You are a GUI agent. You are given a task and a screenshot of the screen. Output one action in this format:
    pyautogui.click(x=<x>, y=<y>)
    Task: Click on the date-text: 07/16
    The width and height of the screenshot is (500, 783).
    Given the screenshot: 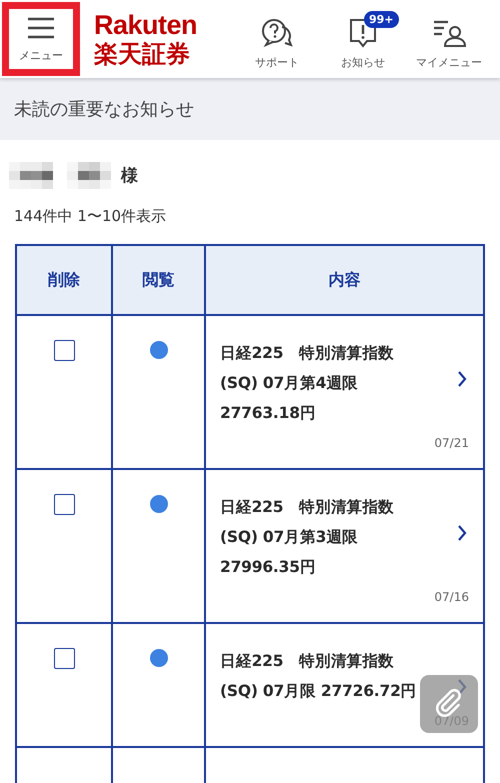 What is the action you would take?
    pyautogui.click(x=451, y=597)
    